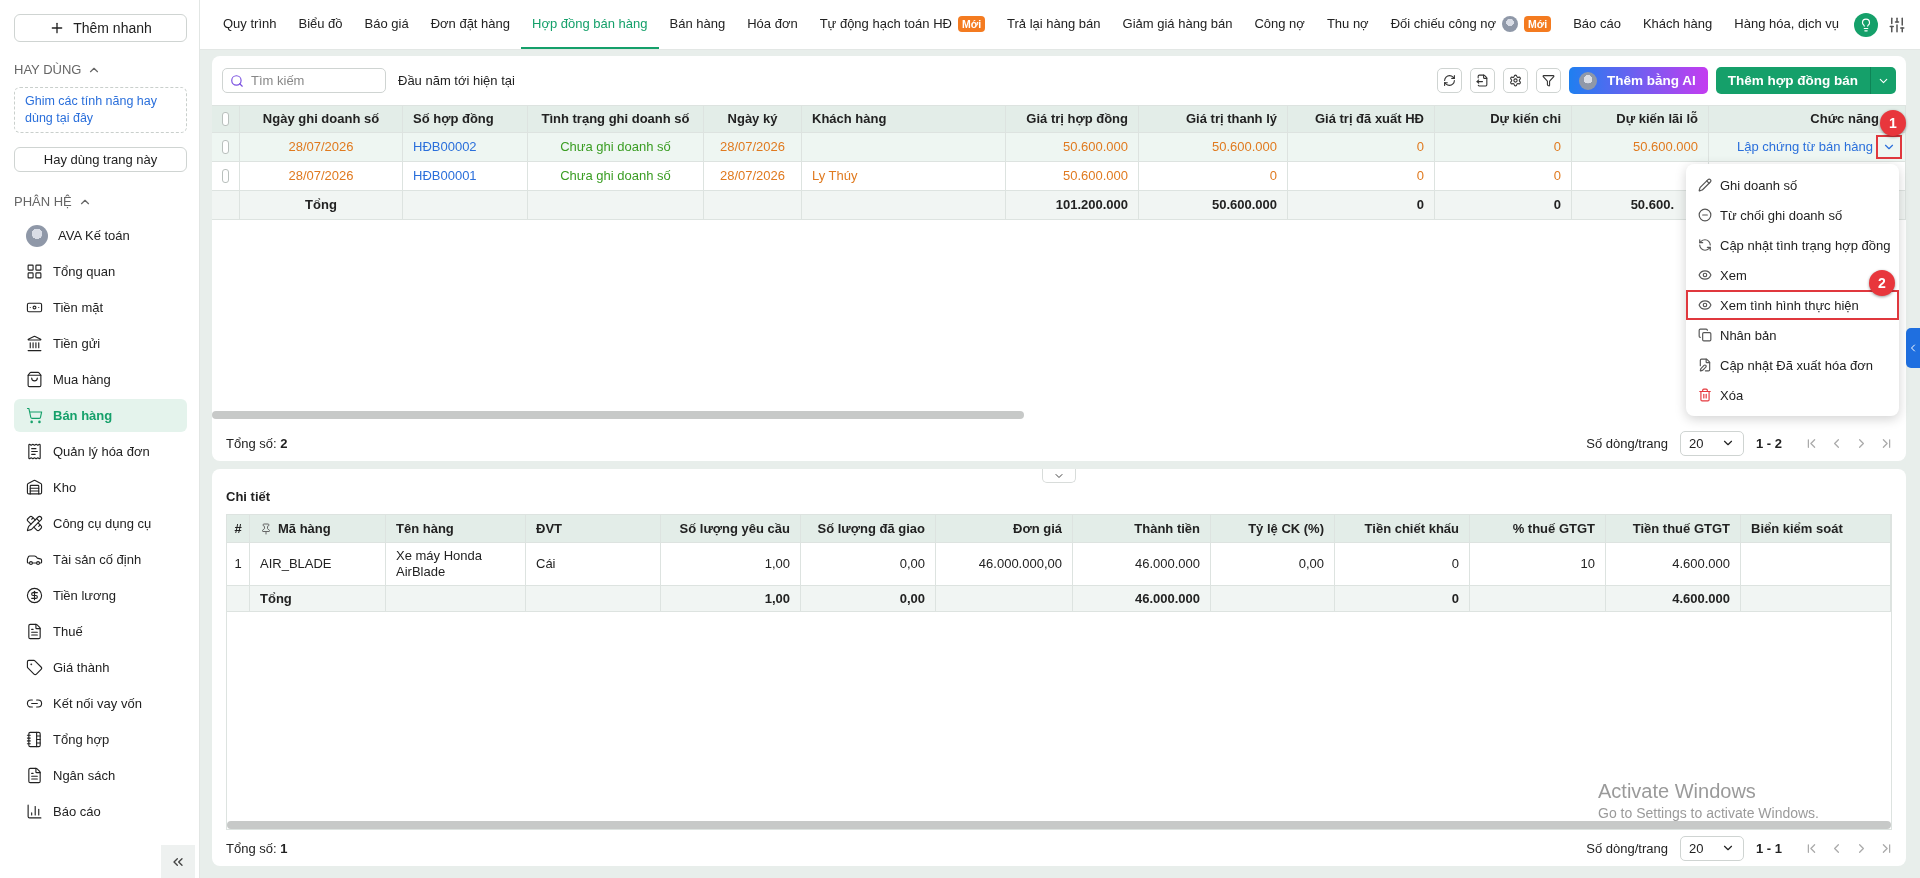 Image resolution: width=1920 pixels, height=878 pixels. Describe the element at coordinates (100, 159) in the screenshot. I see `add-favorite-button: Hay dùng trang này` at that location.